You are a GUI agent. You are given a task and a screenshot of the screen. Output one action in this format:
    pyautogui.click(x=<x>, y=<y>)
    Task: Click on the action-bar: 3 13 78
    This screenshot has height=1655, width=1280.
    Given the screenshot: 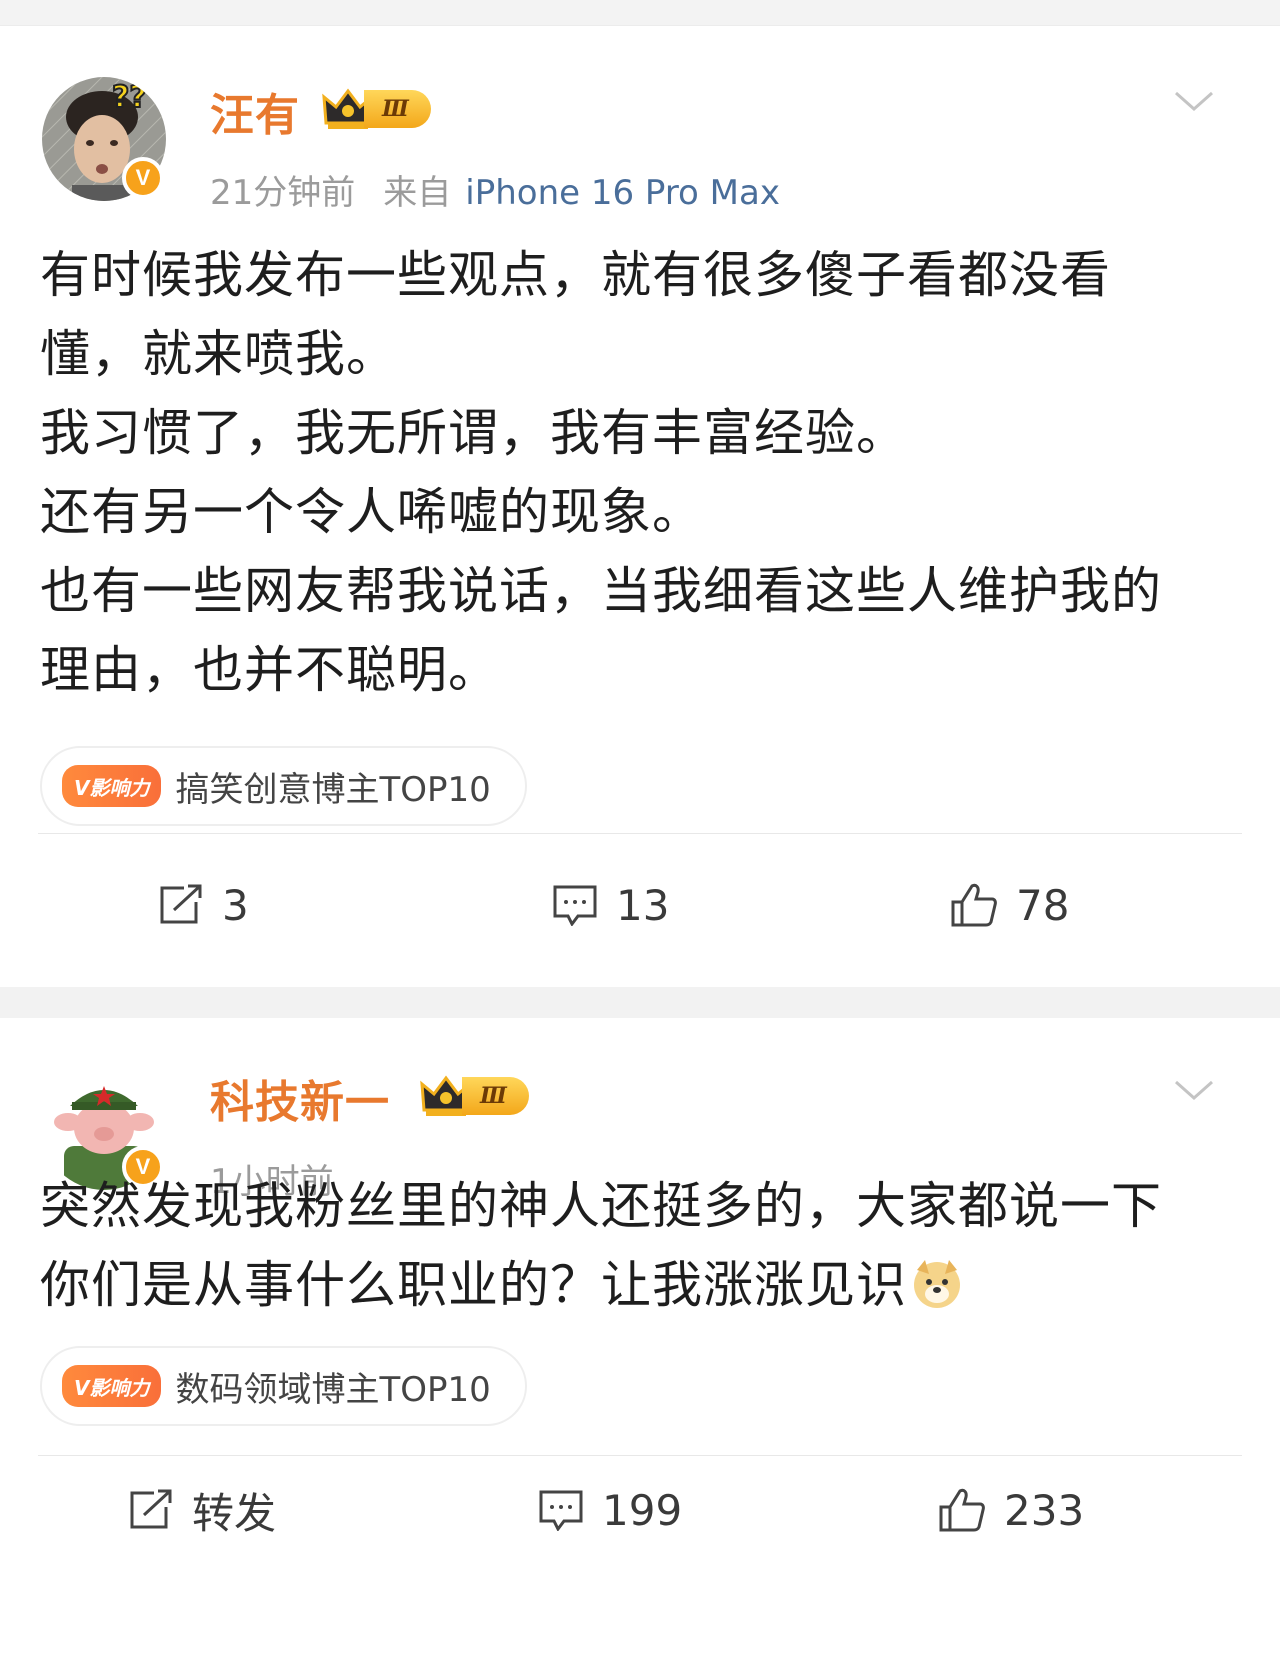 What is the action you would take?
    pyautogui.click(x=640, y=905)
    